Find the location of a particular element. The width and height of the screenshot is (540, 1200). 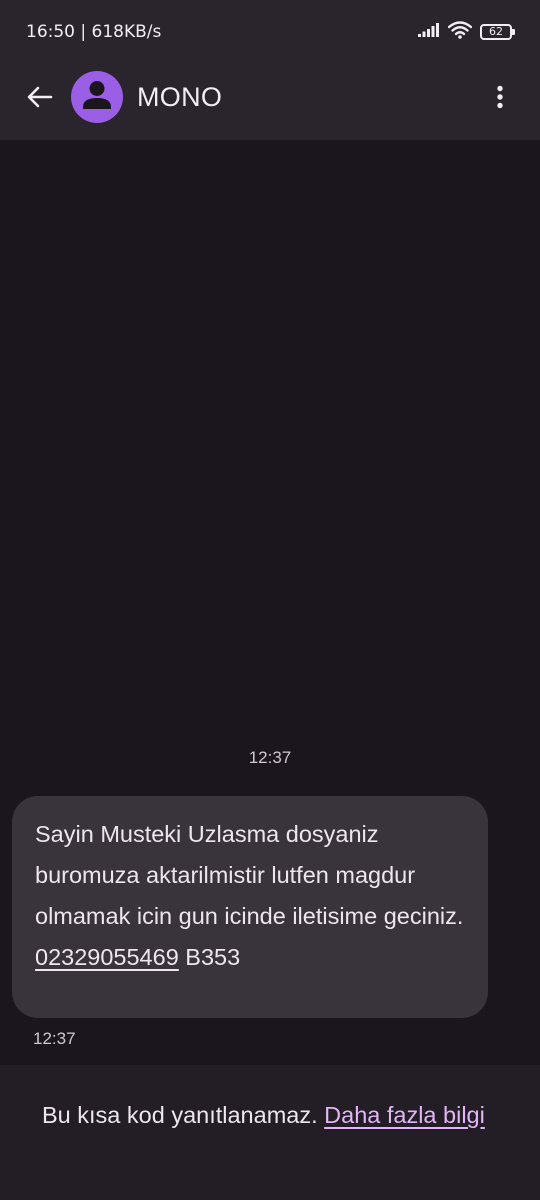

battery-level: 62 is located at coordinates (496, 31).